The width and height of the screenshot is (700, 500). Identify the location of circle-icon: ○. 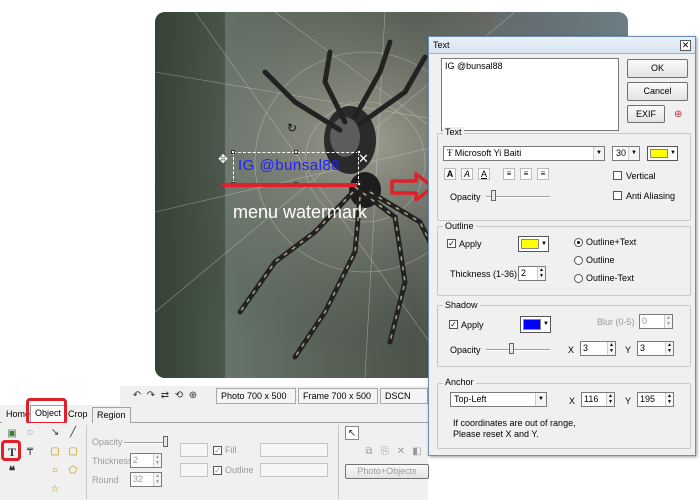
(55, 471).